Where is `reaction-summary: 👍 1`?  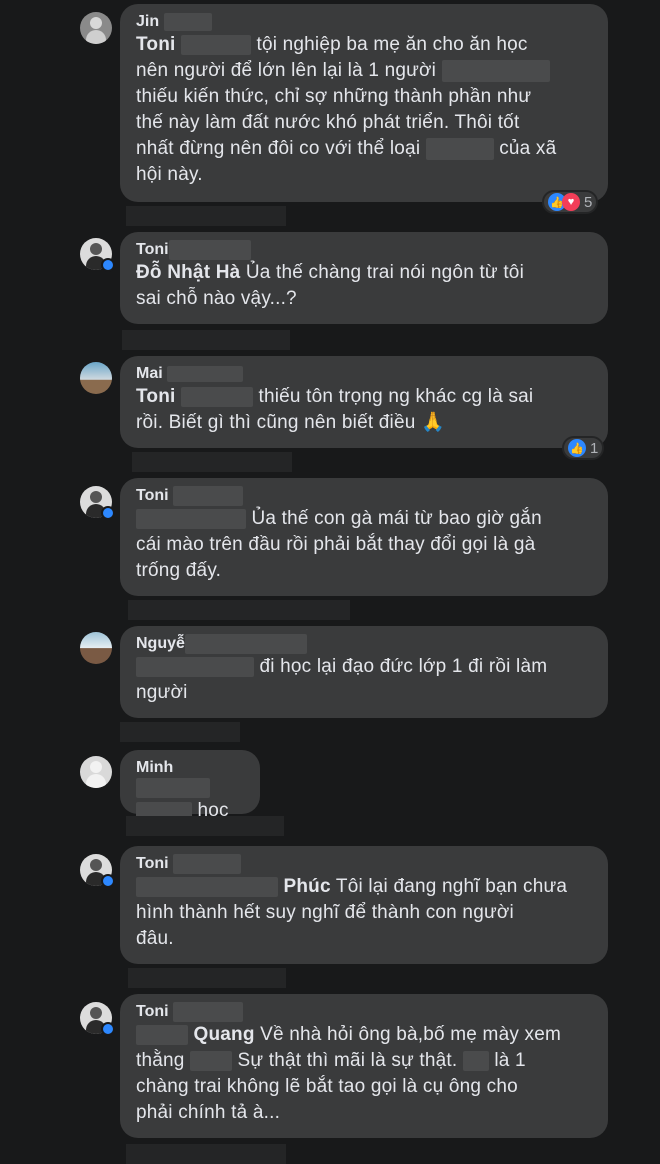 reaction-summary: 👍 1 is located at coordinates (583, 448).